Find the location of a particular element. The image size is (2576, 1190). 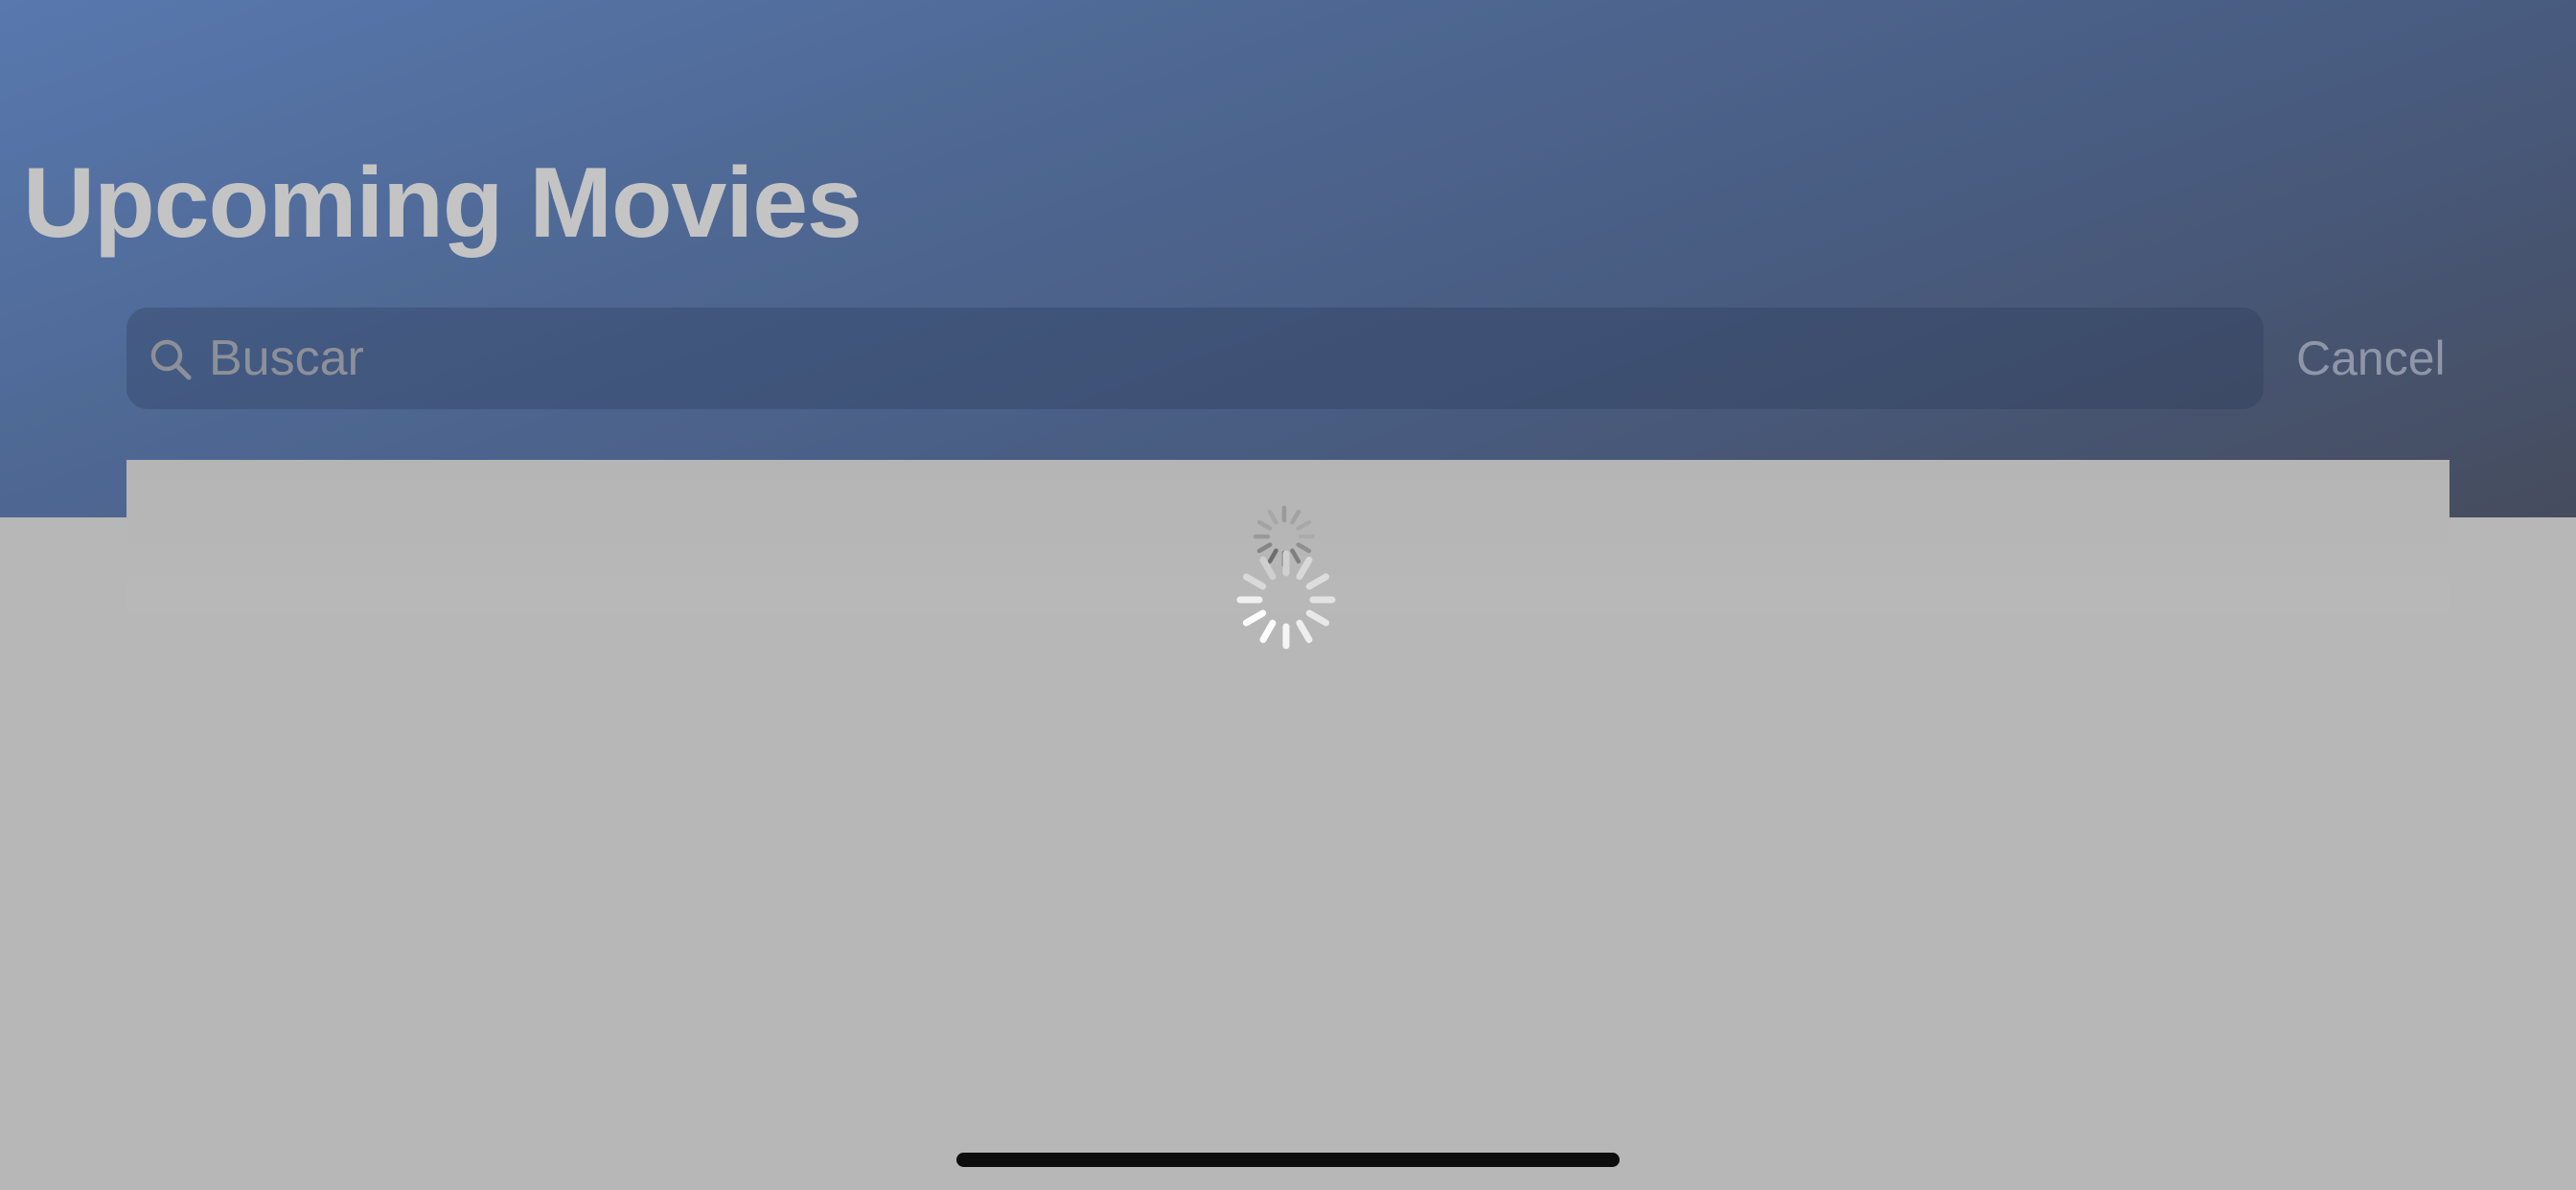

cancel-button: Cancel is located at coordinates (2371, 358).